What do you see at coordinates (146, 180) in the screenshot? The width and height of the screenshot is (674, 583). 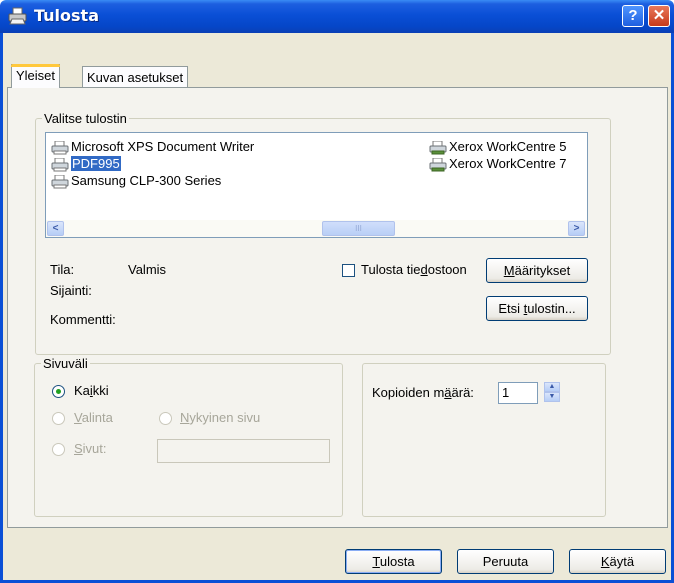 I see `printer-name: Samsung CLP-300 Series` at bounding box center [146, 180].